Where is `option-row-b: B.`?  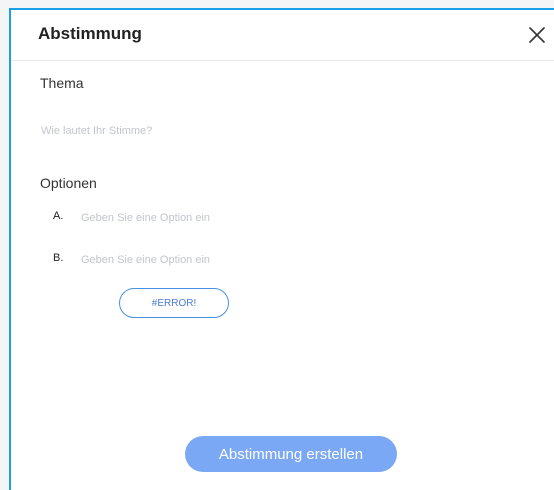 option-row-b: B. is located at coordinates (203, 260).